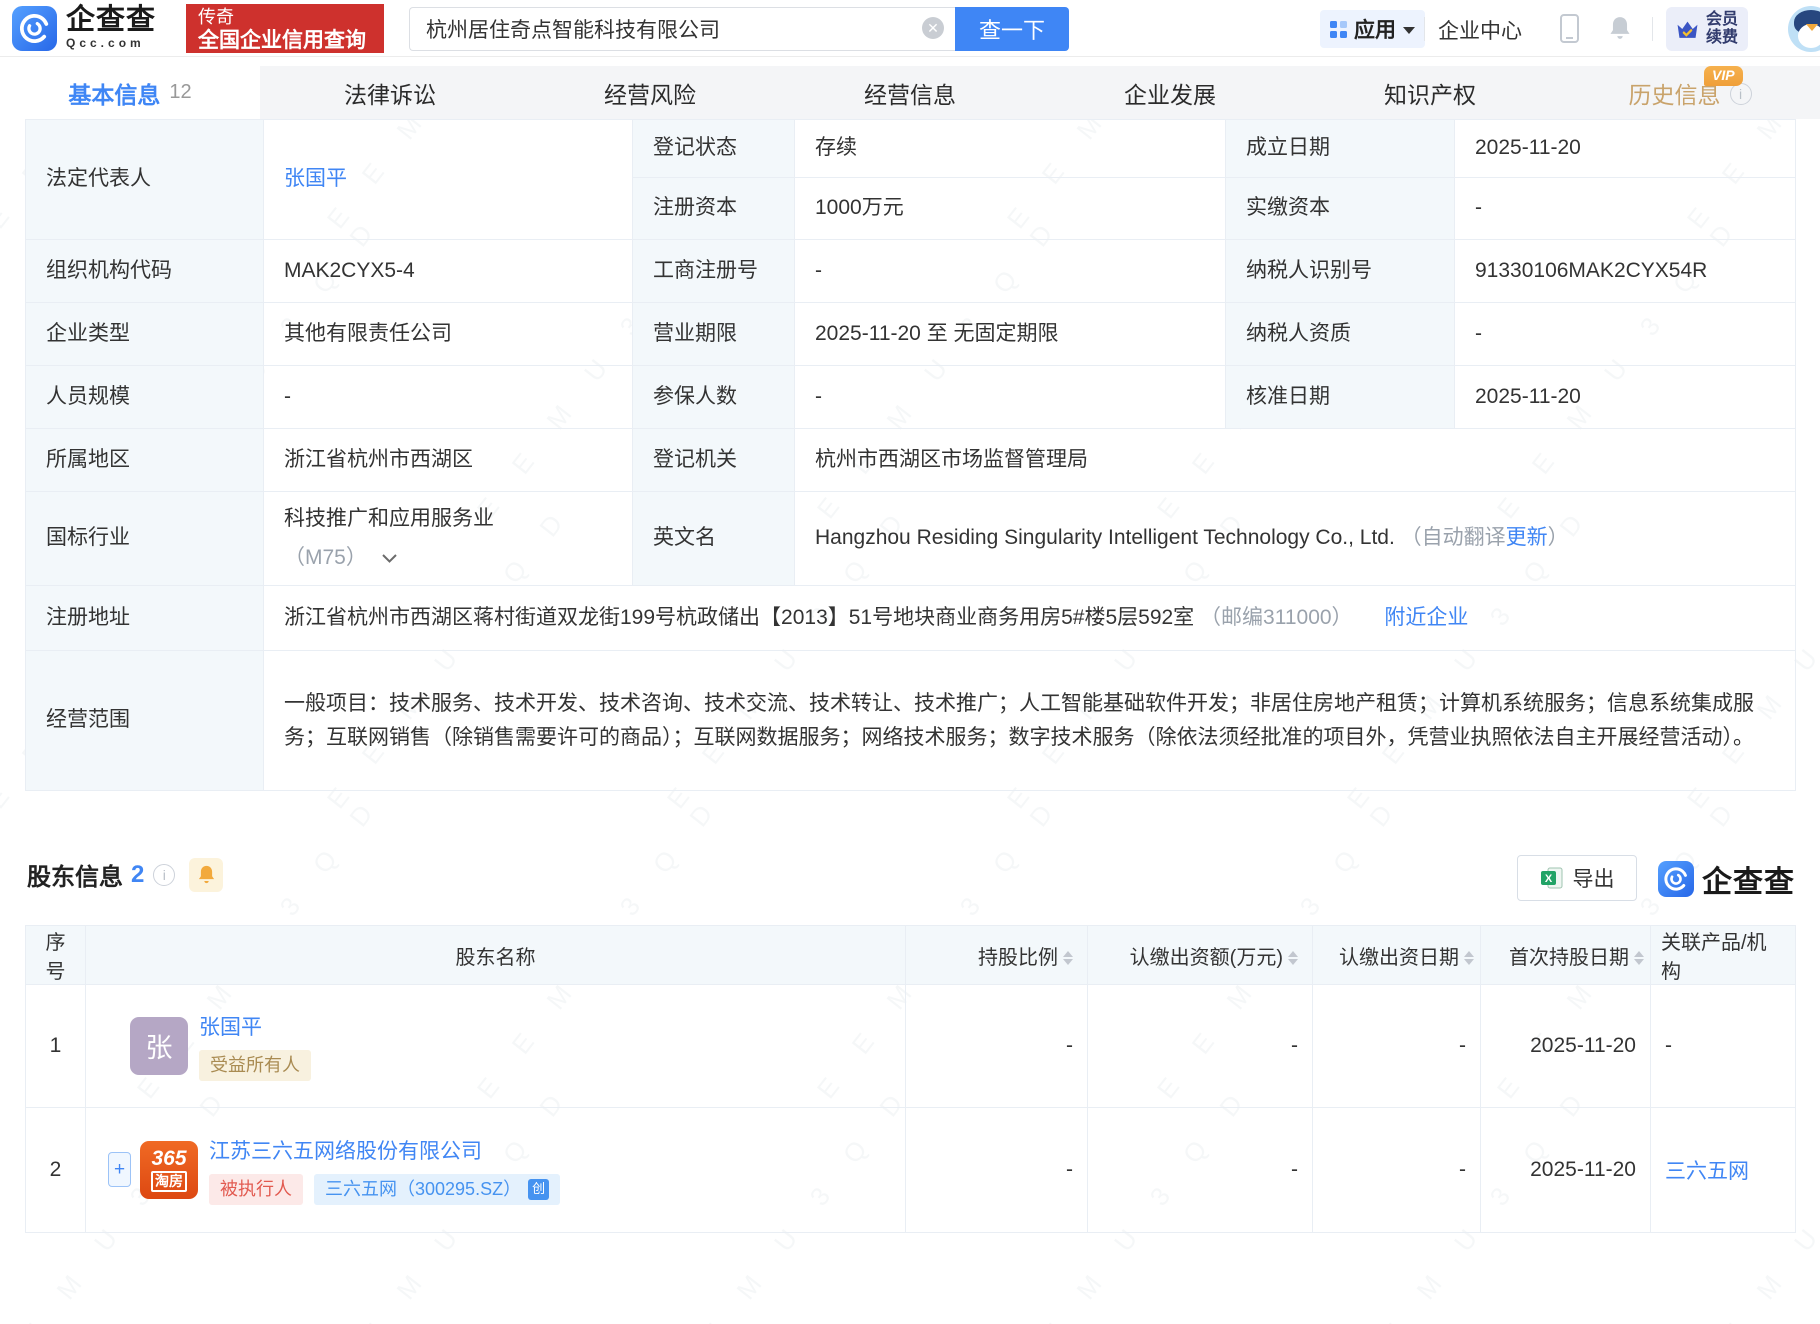 The width and height of the screenshot is (1820, 1324). Describe the element at coordinates (1480, 30) in the screenshot. I see `enterprise-center-link: 企业中心` at that location.